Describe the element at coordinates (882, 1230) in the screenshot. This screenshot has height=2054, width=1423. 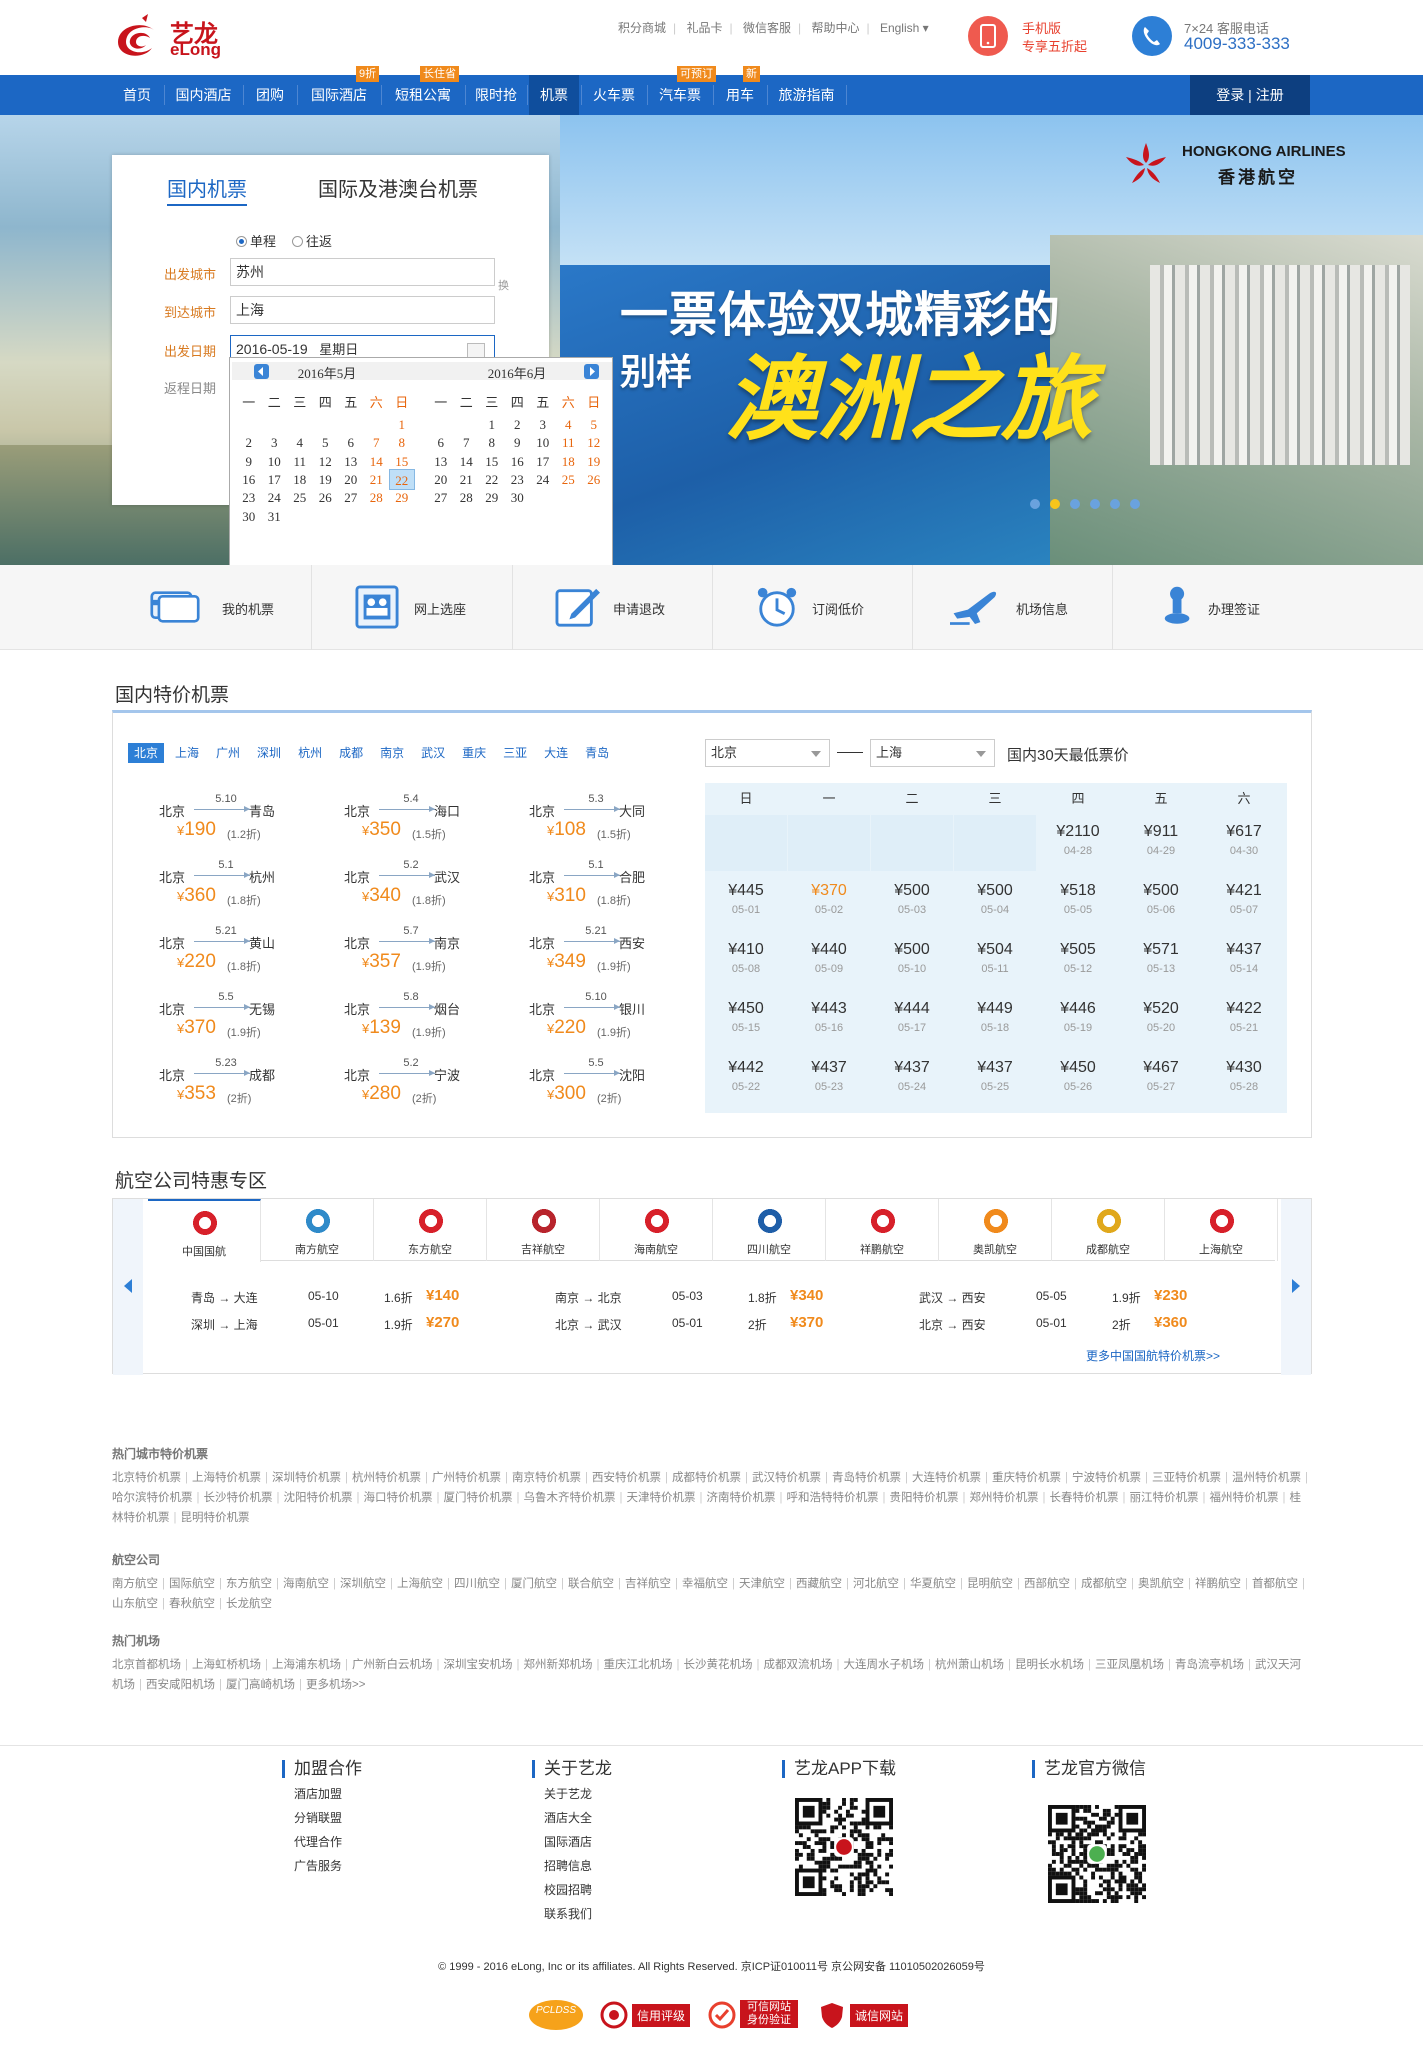
I see `airline-tab: 祥鹏航空` at that location.